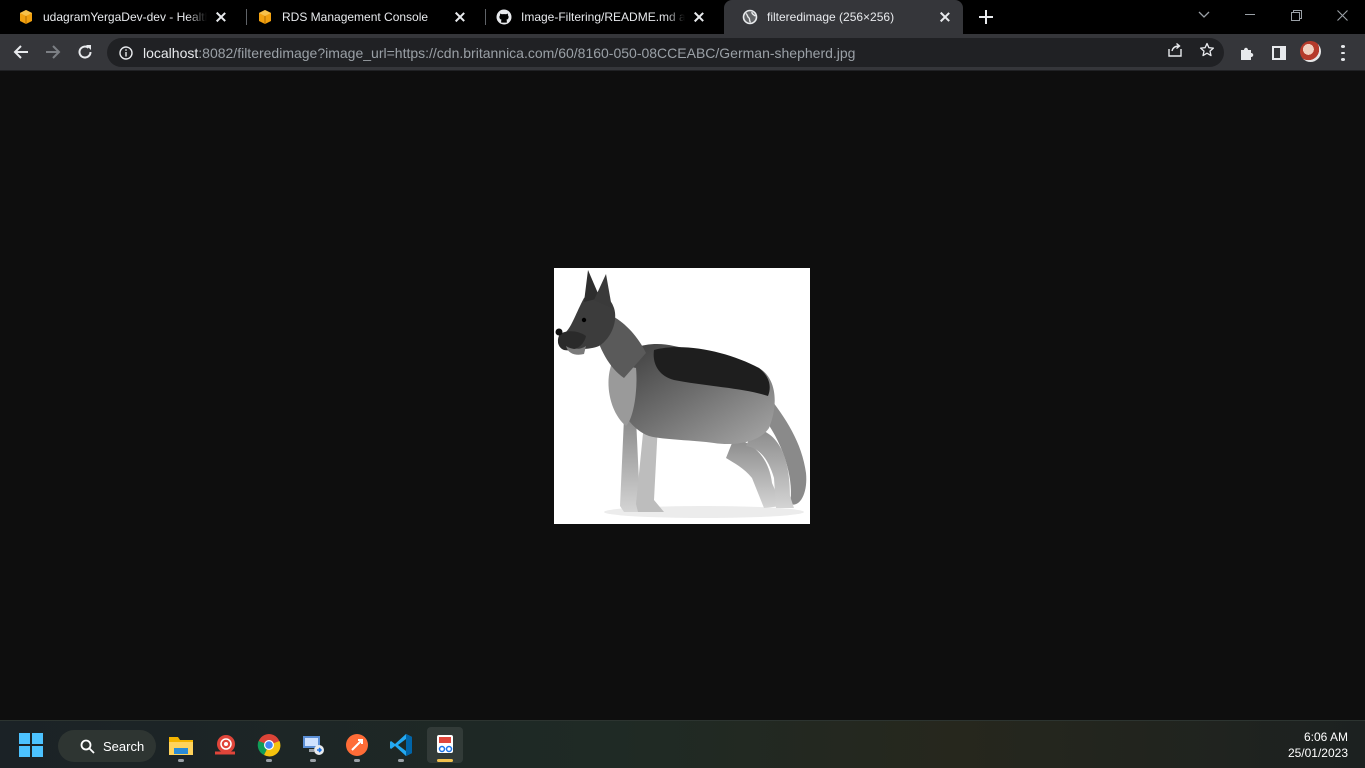 Image resolution: width=1365 pixels, height=768 pixels. I want to click on taskbar-search-button: Search, so click(107, 746).